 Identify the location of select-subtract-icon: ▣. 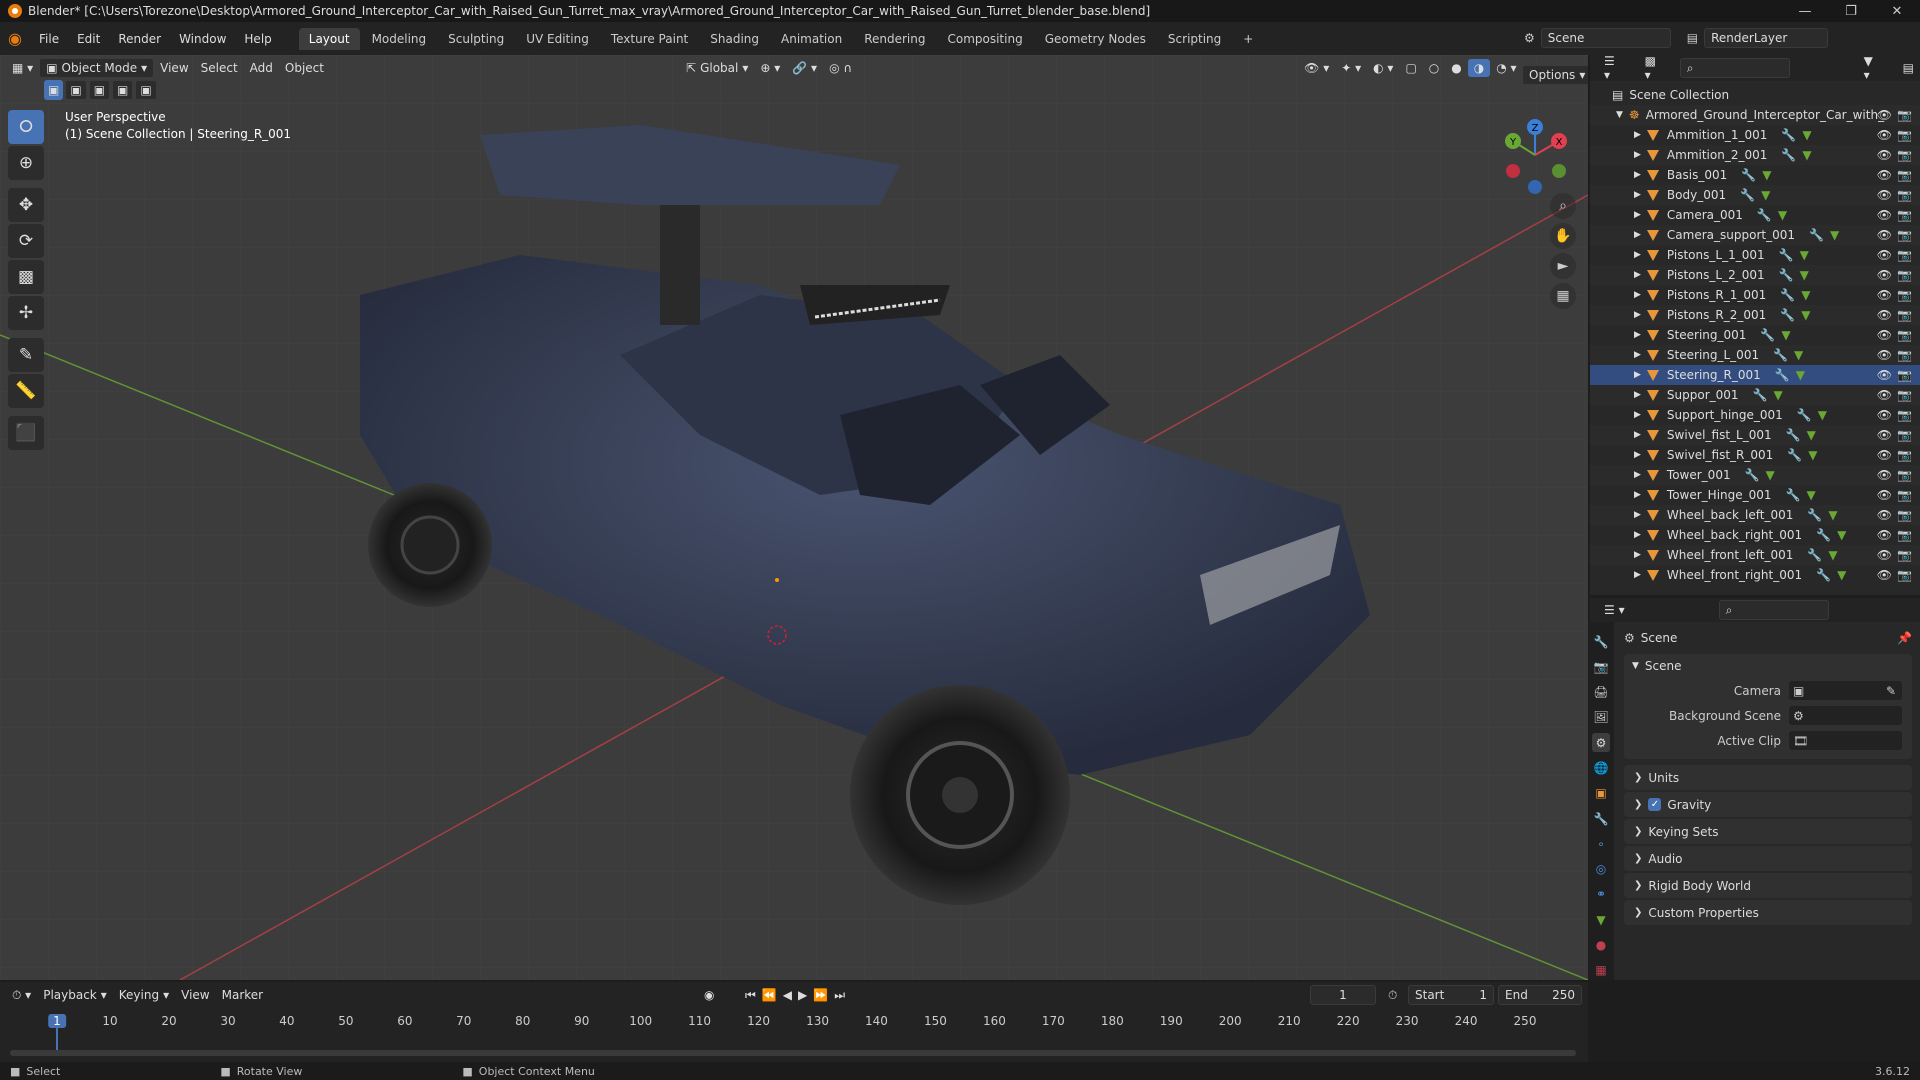
(99, 90).